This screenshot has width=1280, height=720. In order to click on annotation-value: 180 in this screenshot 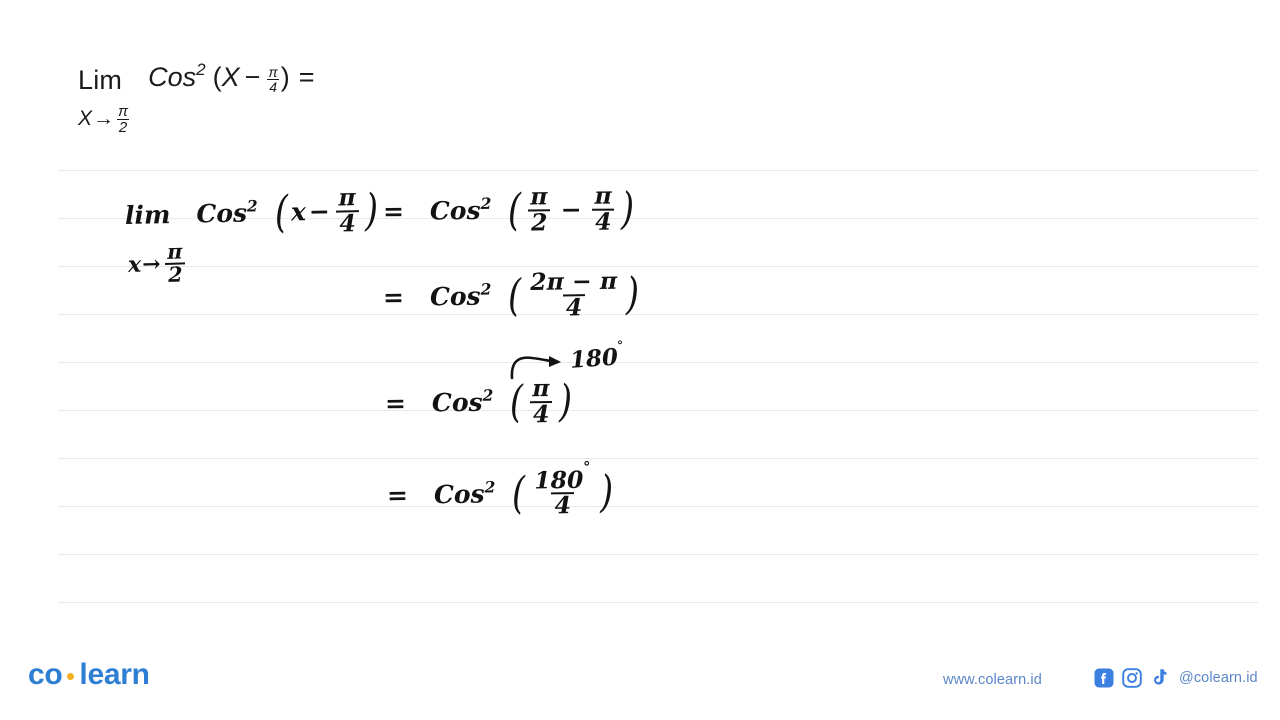, I will do `click(594, 358)`.